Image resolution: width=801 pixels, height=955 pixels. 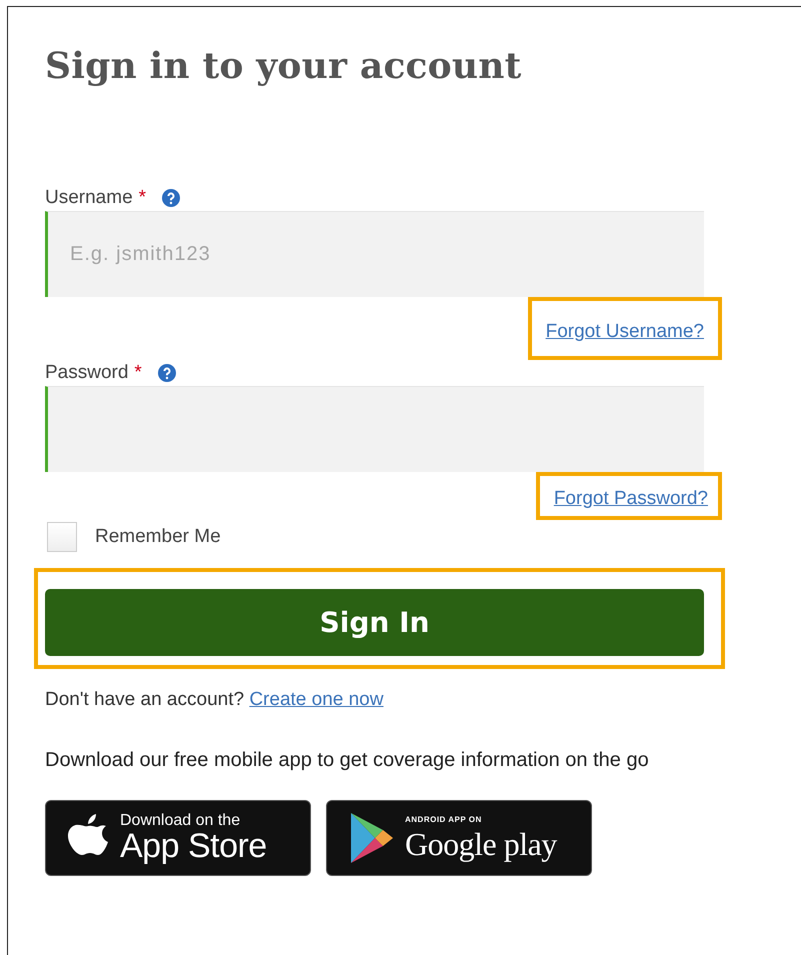 I want to click on app-note: Download our free mobile app to get coverage information on the go, so click(x=347, y=760).